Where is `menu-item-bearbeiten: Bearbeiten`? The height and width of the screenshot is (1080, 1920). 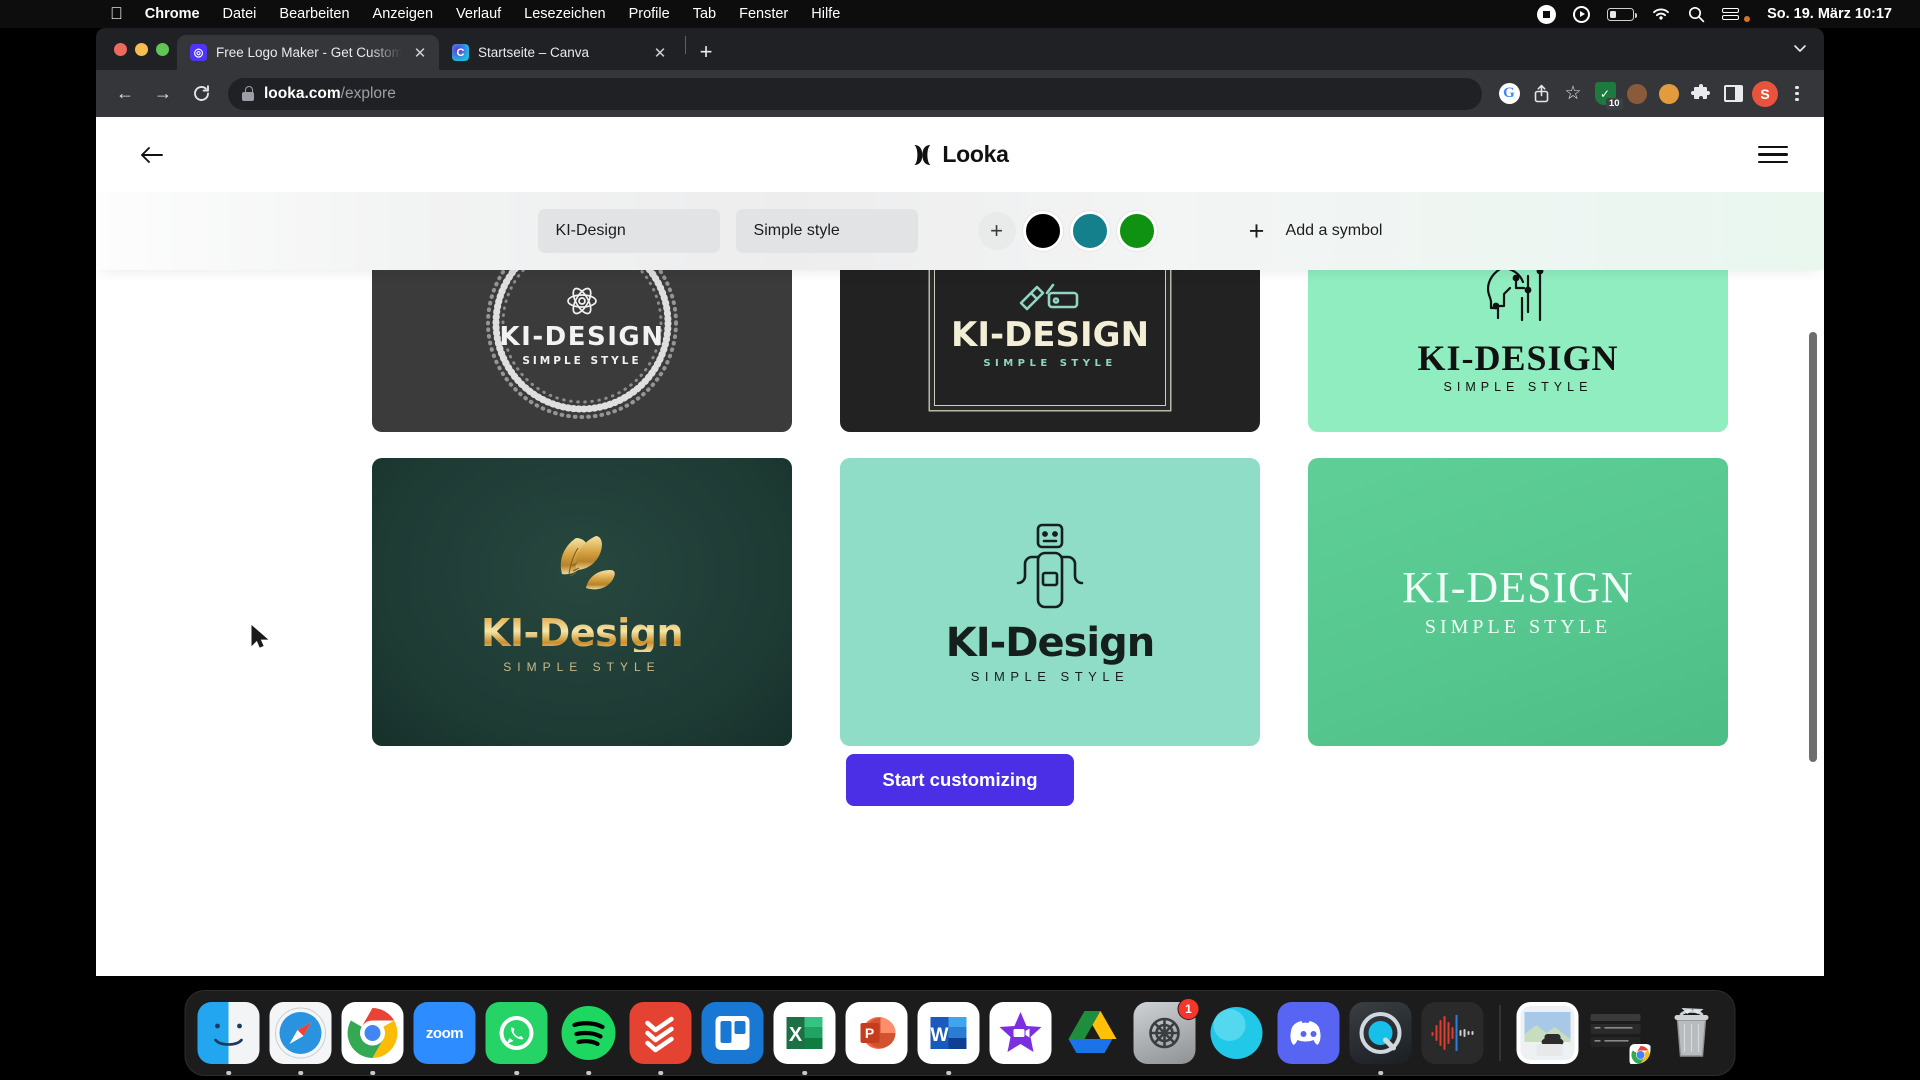 menu-item-bearbeiten: Bearbeiten is located at coordinates (314, 14).